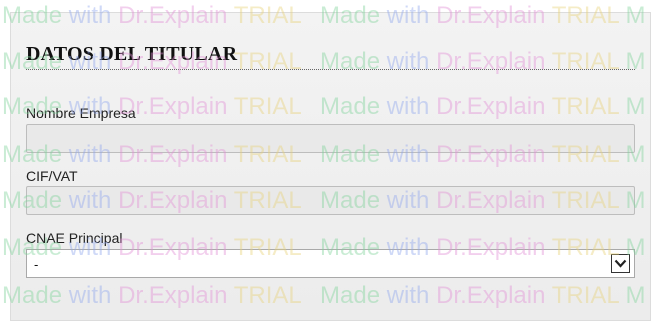 The image size is (658, 327). I want to click on cnae-principal-select: -, so click(330, 263).